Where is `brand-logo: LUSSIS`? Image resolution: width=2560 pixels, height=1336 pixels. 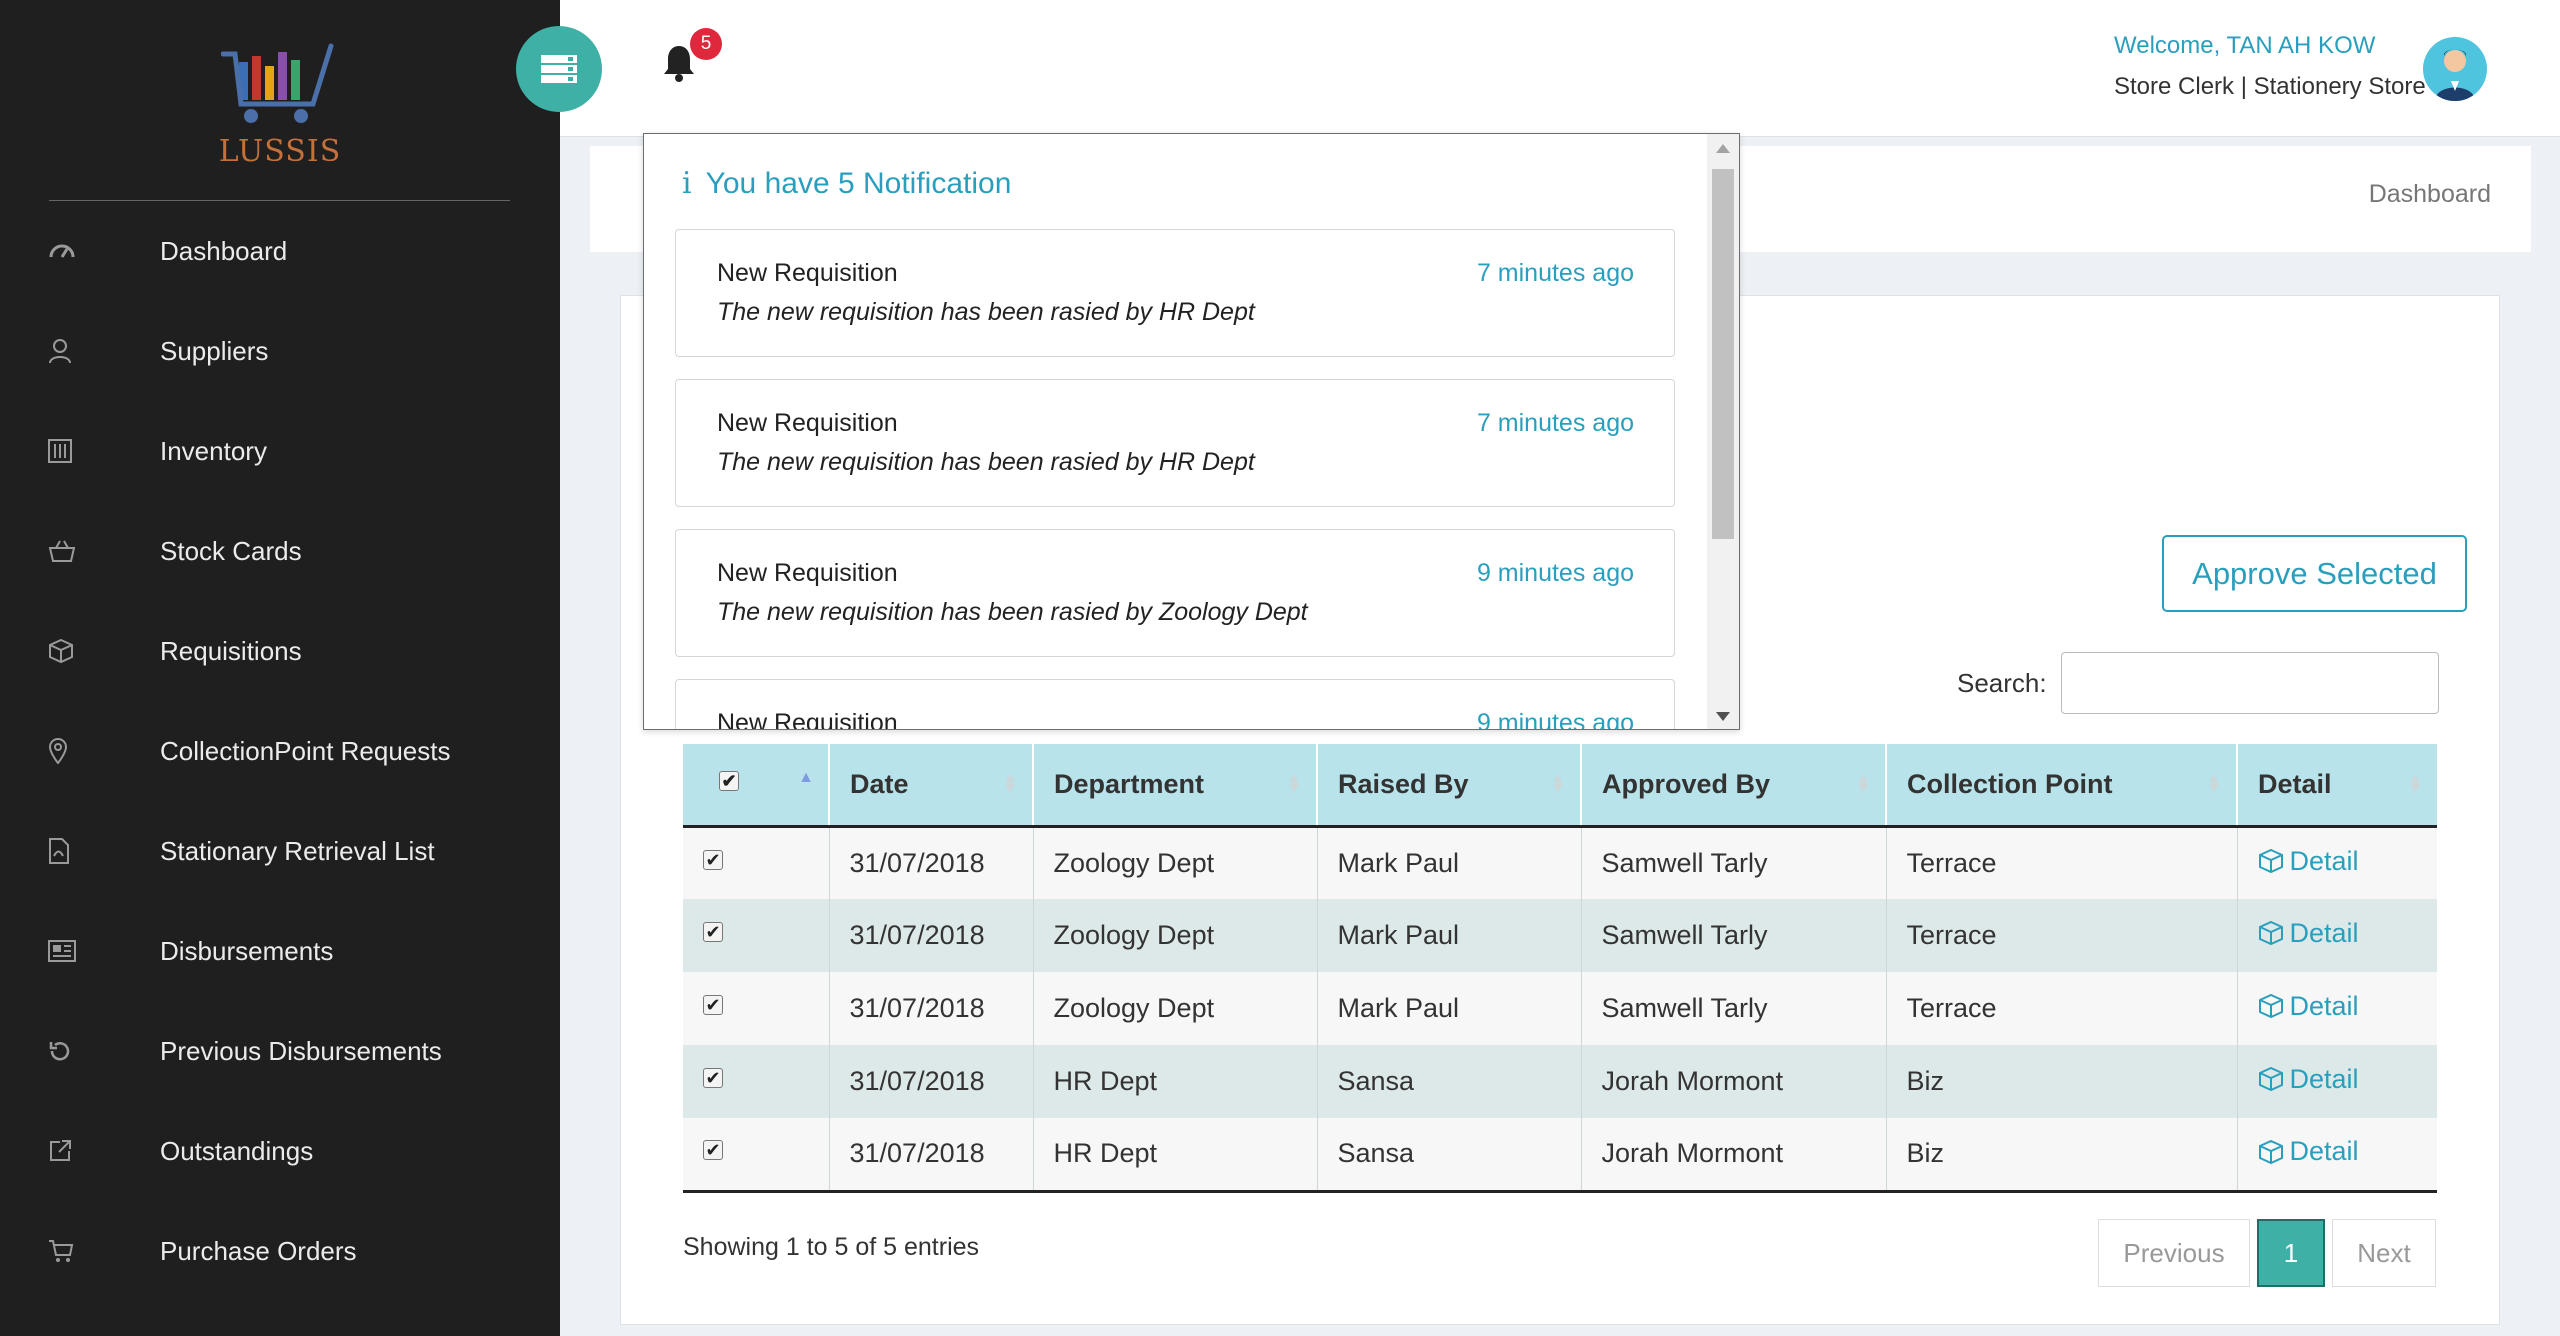 brand-logo: LUSSIS is located at coordinates (280, 104).